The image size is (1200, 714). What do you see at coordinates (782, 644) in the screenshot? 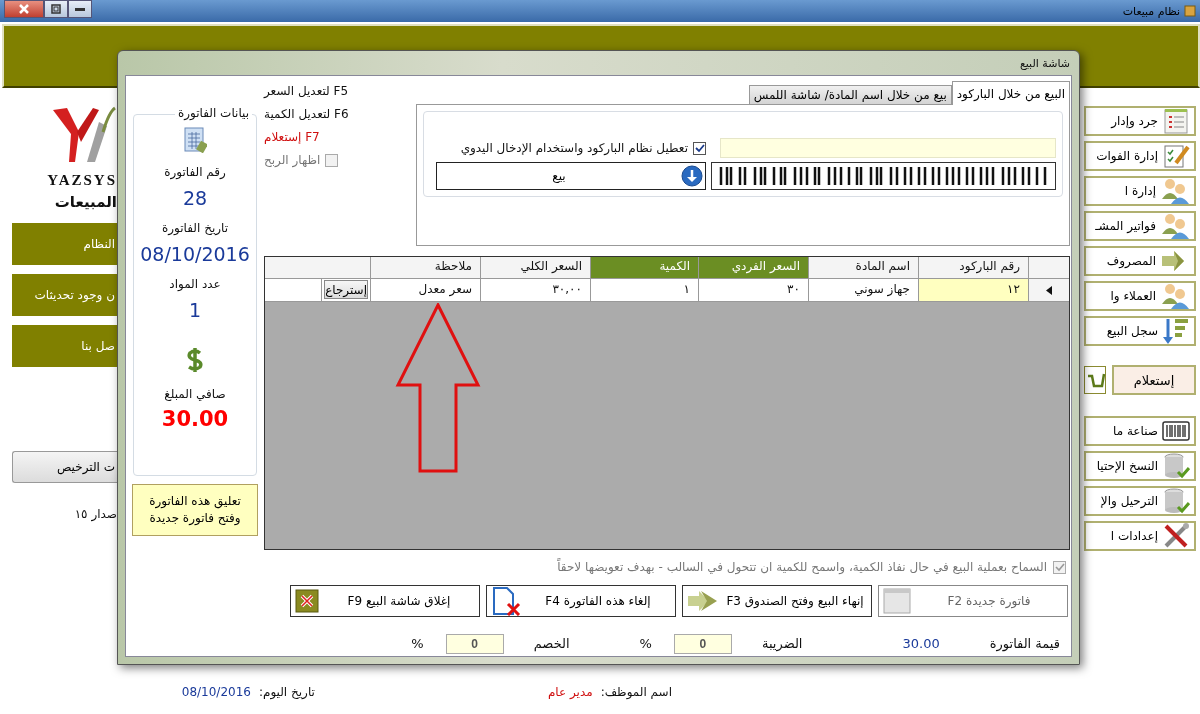
I see `tax-label: الضريبة` at bounding box center [782, 644].